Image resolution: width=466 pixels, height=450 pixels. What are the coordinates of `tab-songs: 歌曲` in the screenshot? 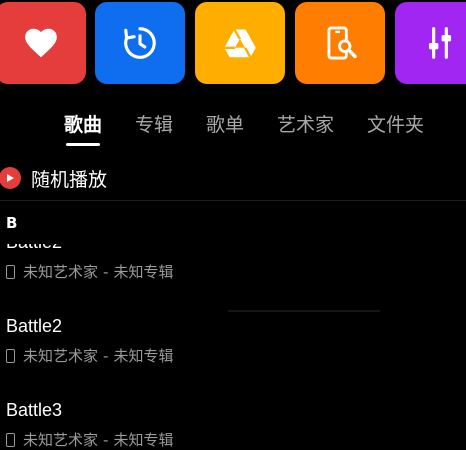 It's located at (83, 123).